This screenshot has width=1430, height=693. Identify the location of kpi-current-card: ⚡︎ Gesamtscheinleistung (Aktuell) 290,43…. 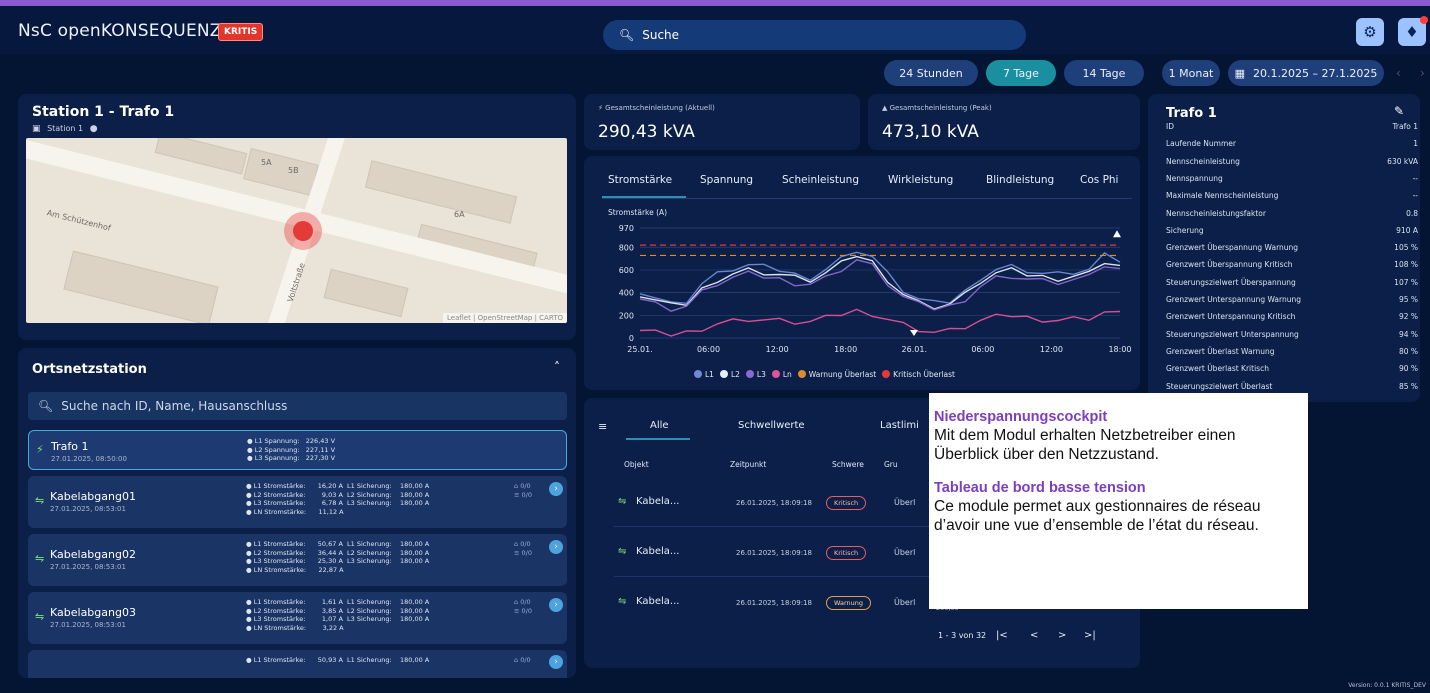
(722, 122).